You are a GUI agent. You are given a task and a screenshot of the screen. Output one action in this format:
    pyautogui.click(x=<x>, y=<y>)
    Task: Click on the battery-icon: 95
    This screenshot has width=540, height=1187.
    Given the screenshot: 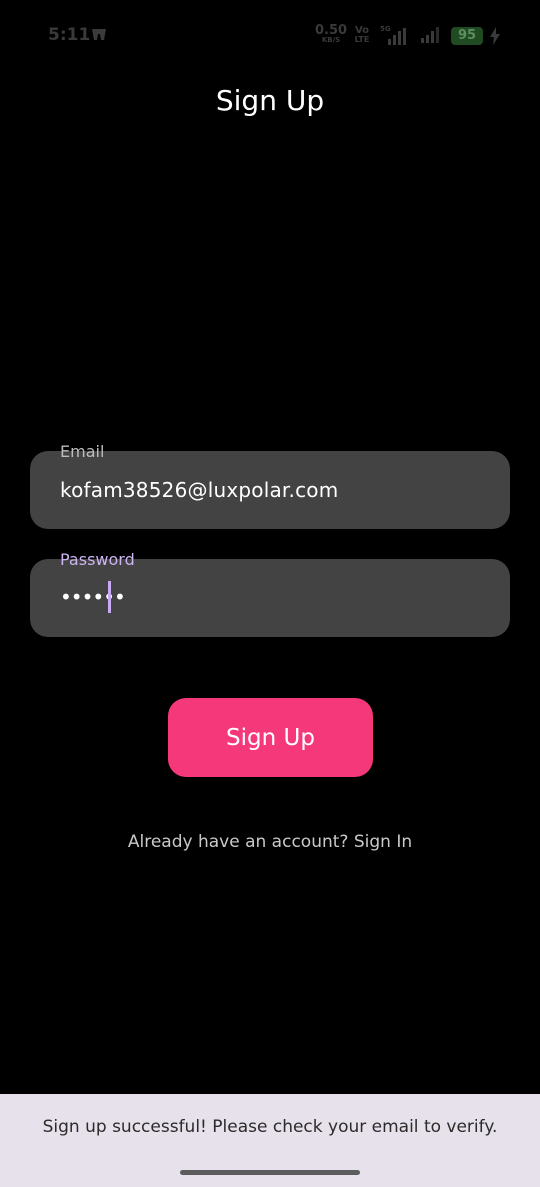 What is the action you would take?
    pyautogui.click(x=467, y=36)
    